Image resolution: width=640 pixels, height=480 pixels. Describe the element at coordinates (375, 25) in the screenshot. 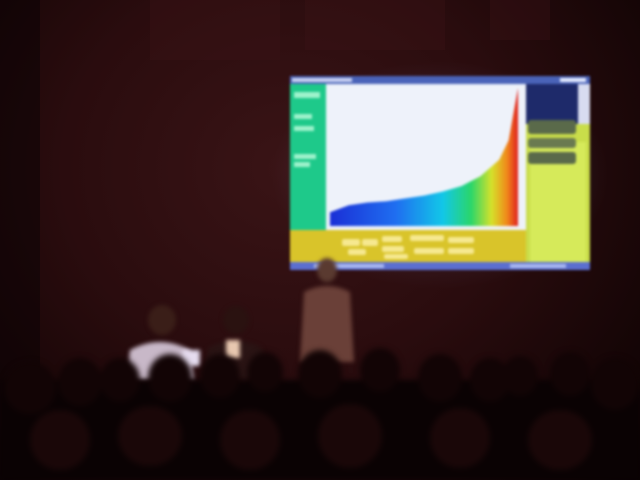

I see `wall-panel-center` at that location.